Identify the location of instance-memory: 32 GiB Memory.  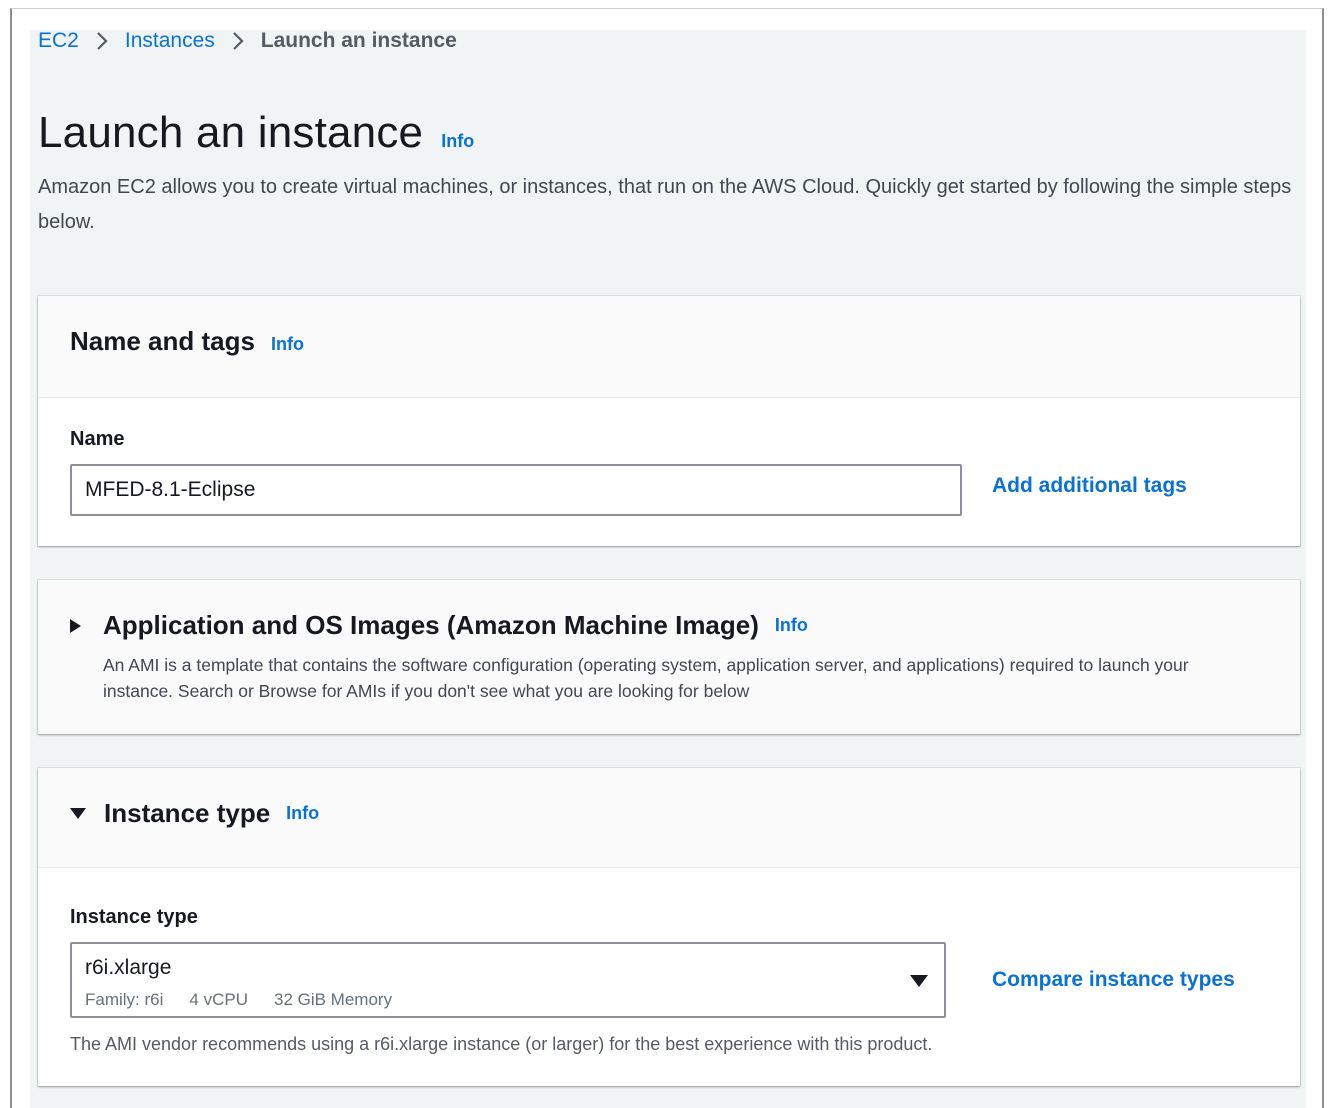
(333, 999).